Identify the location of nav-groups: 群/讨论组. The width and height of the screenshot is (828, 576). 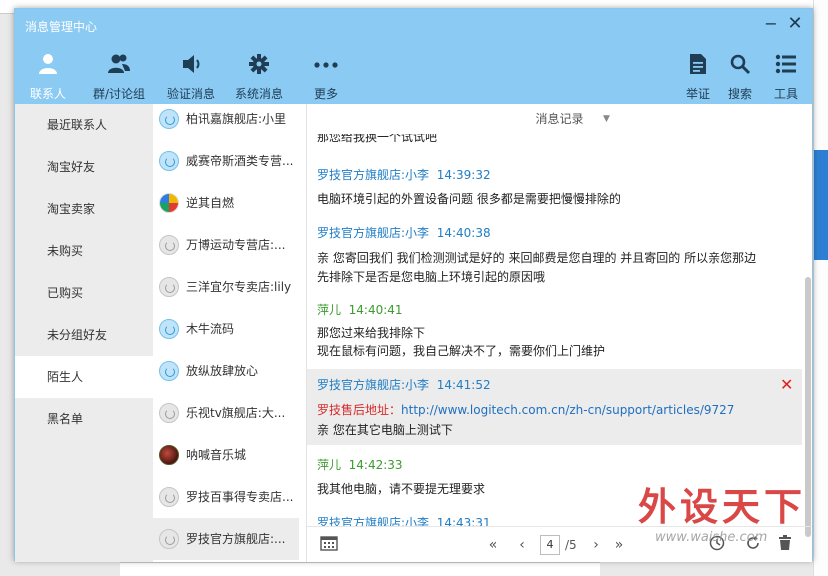
(119, 77).